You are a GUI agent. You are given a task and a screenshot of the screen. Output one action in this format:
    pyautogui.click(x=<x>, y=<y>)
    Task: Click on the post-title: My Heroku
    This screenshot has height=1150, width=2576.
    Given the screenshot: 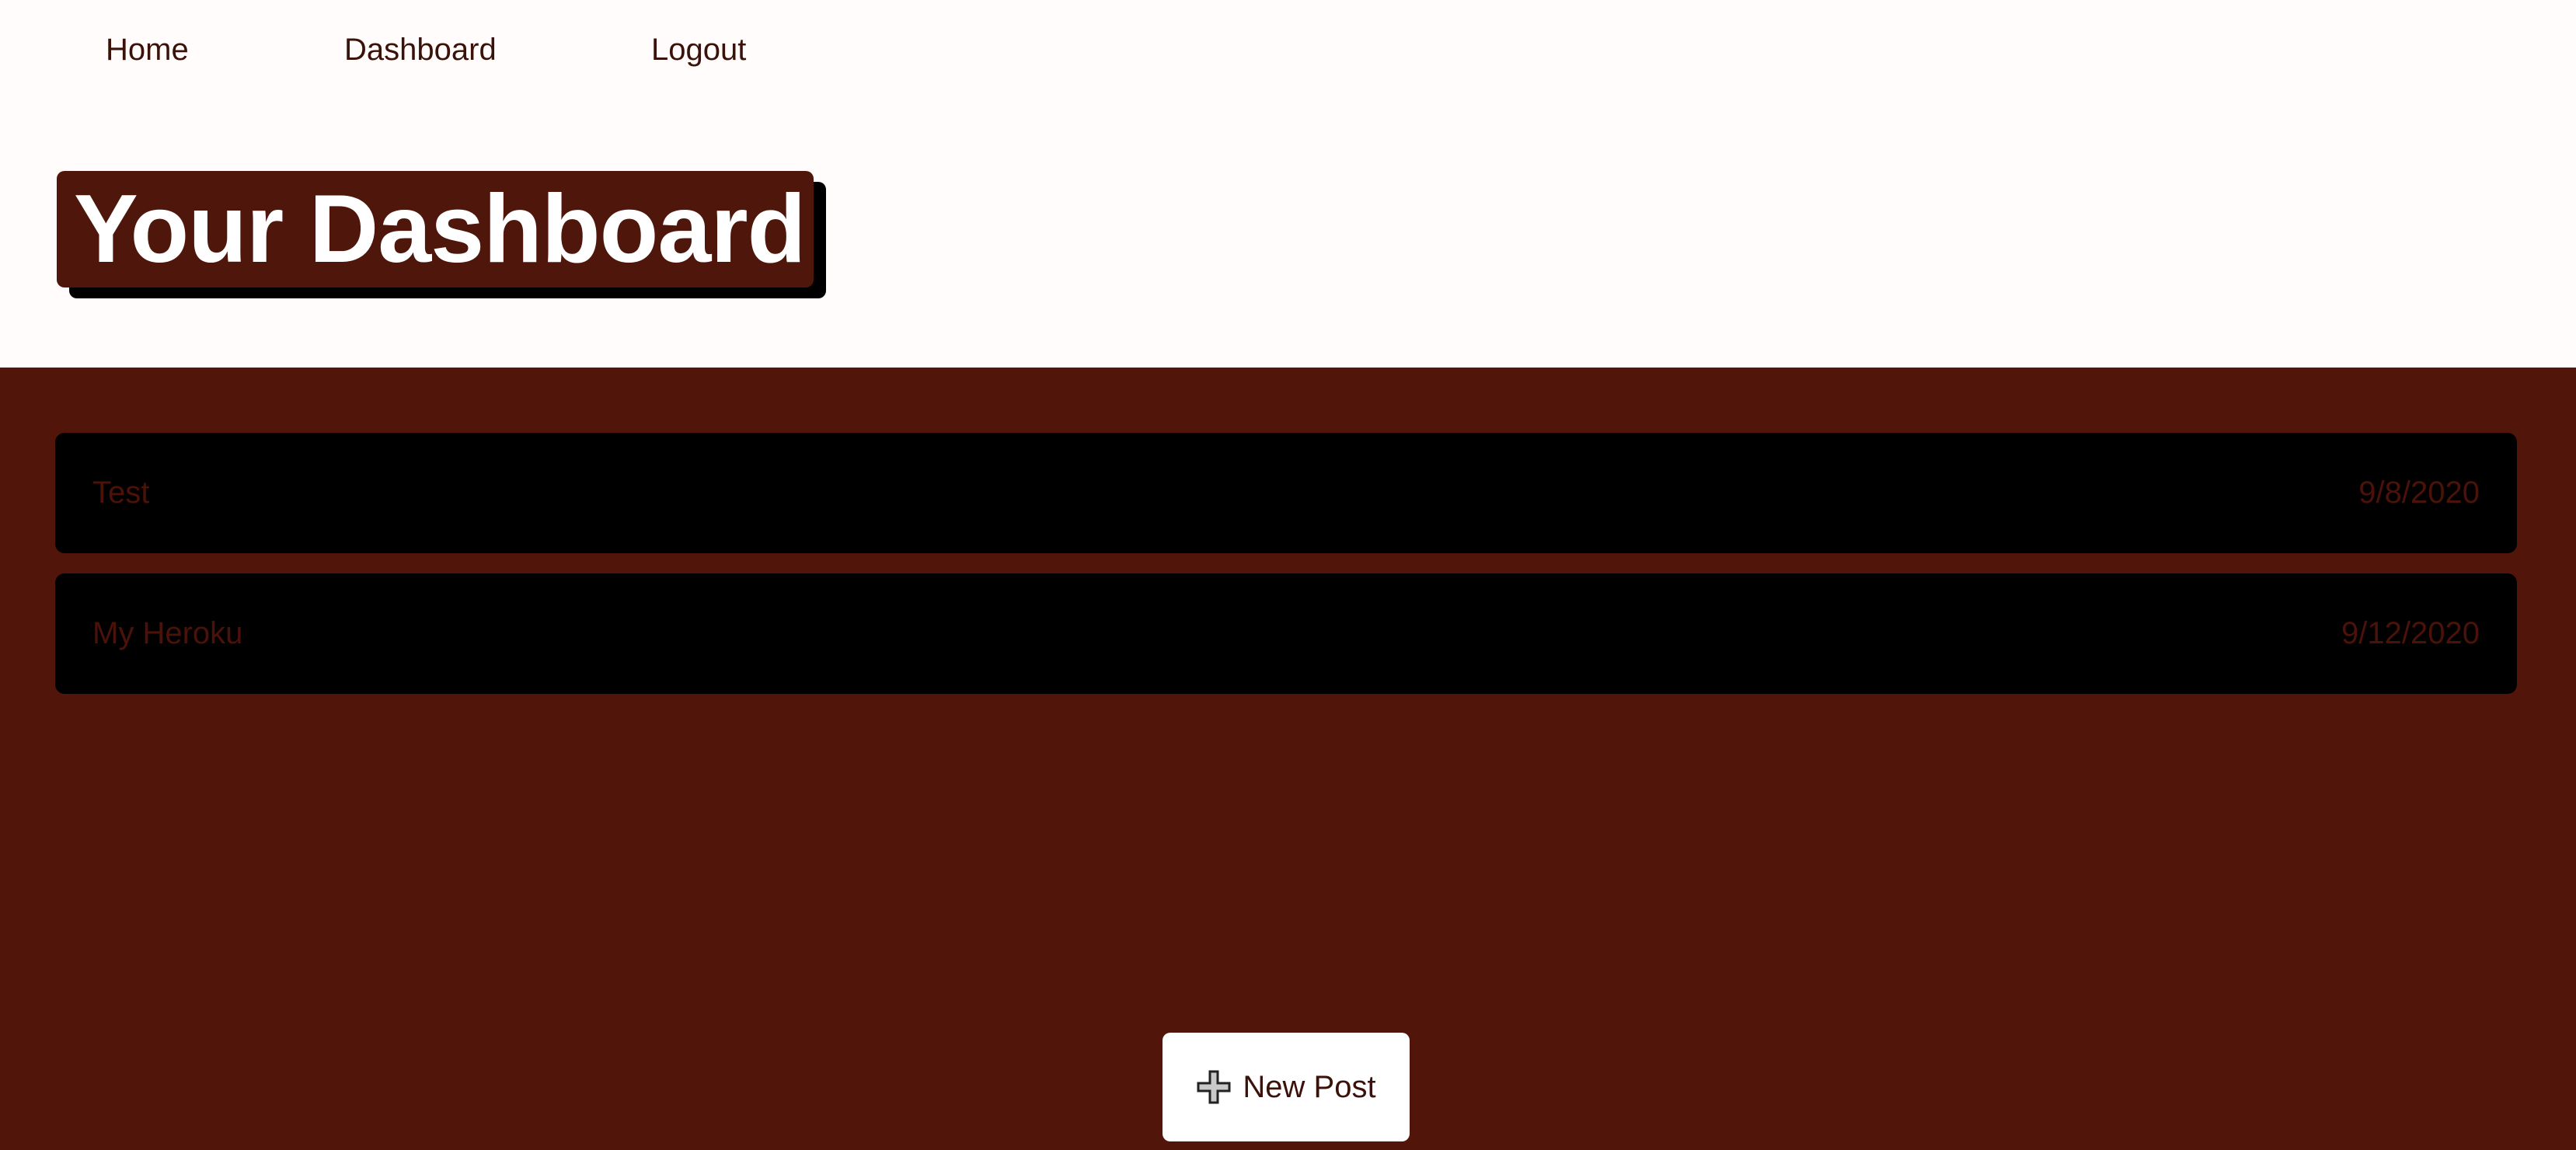 What is the action you would take?
    pyautogui.click(x=167, y=633)
    